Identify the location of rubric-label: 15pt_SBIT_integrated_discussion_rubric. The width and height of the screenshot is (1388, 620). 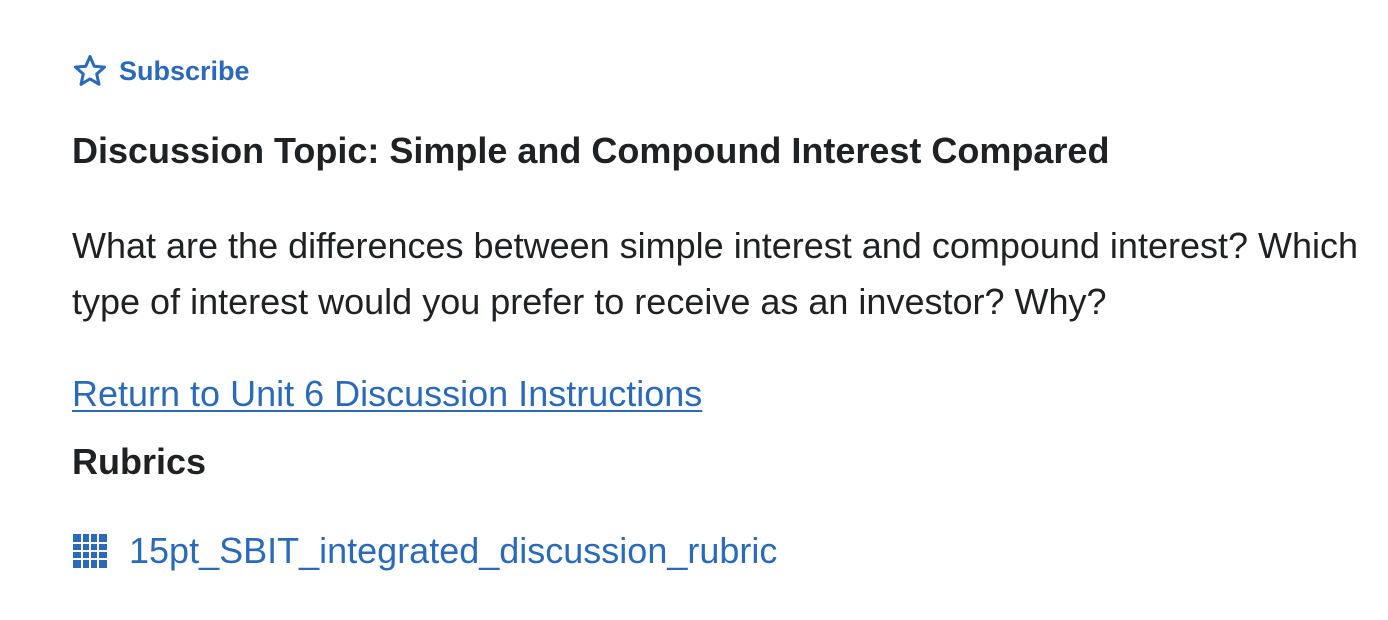
(453, 550).